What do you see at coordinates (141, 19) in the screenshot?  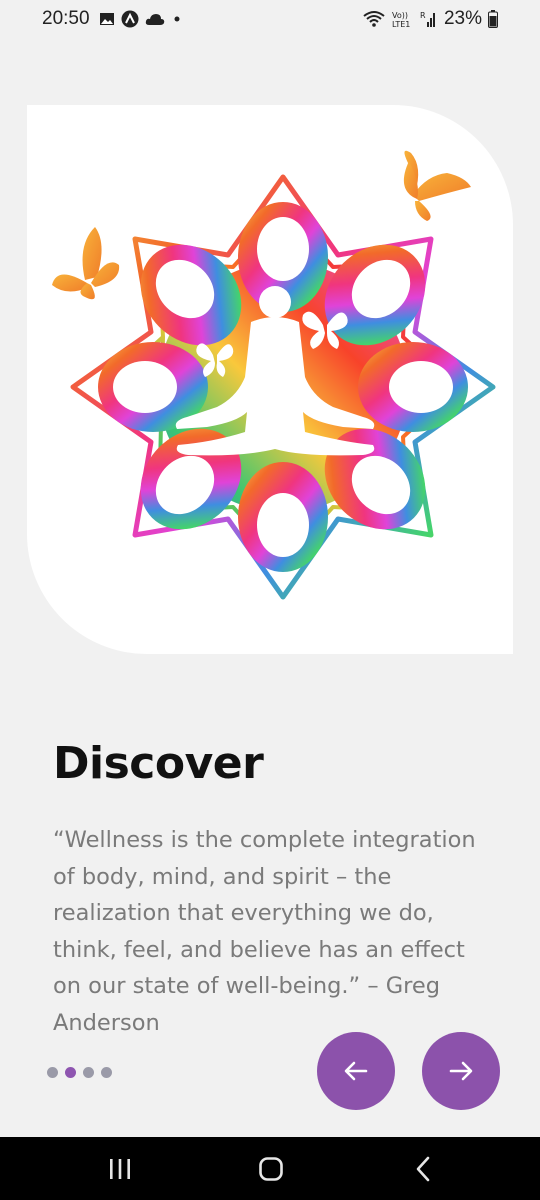 I see `status-left-icons` at bounding box center [141, 19].